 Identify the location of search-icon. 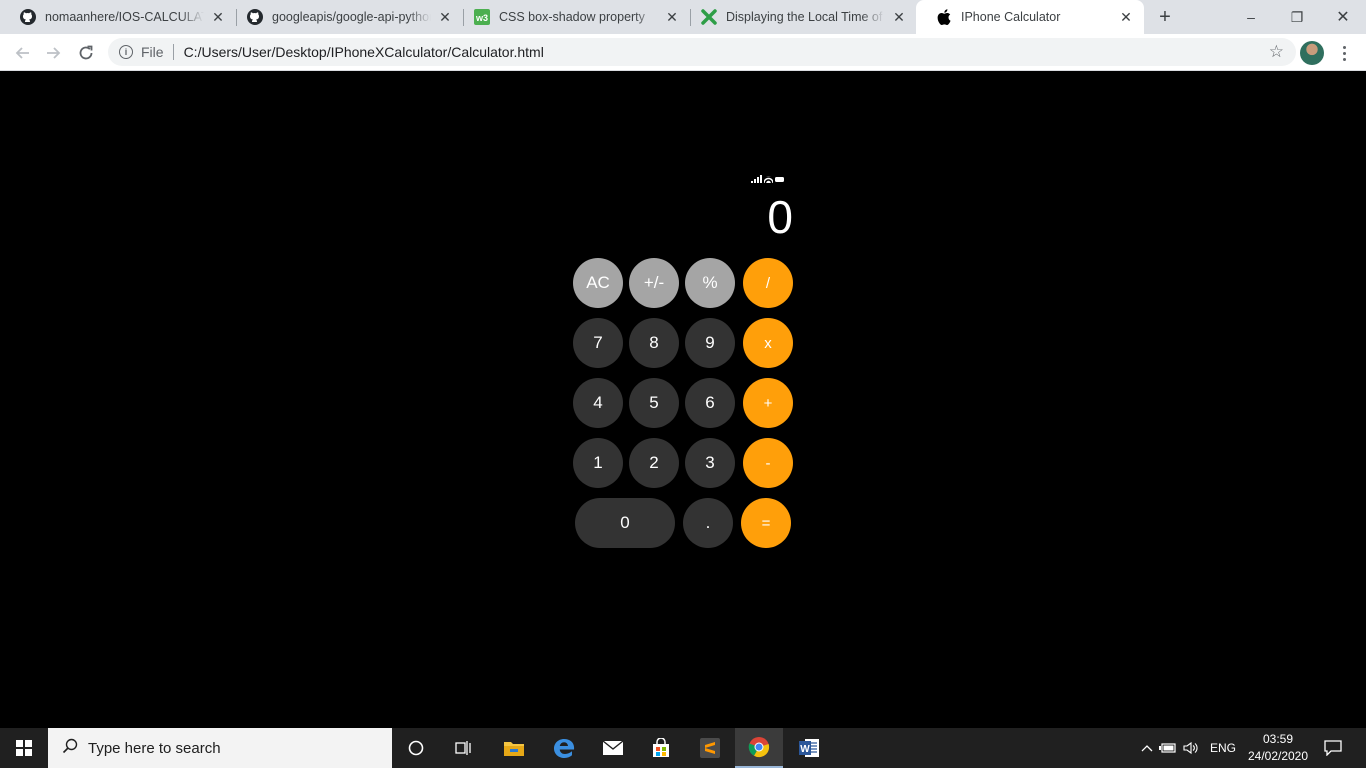
(70, 748).